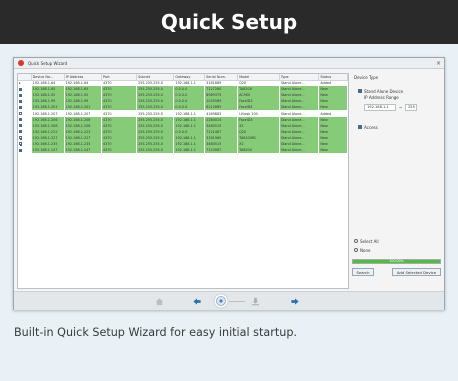 This screenshot has height=381, width=458. I want to click on search-device-icon, so click(221, 301).